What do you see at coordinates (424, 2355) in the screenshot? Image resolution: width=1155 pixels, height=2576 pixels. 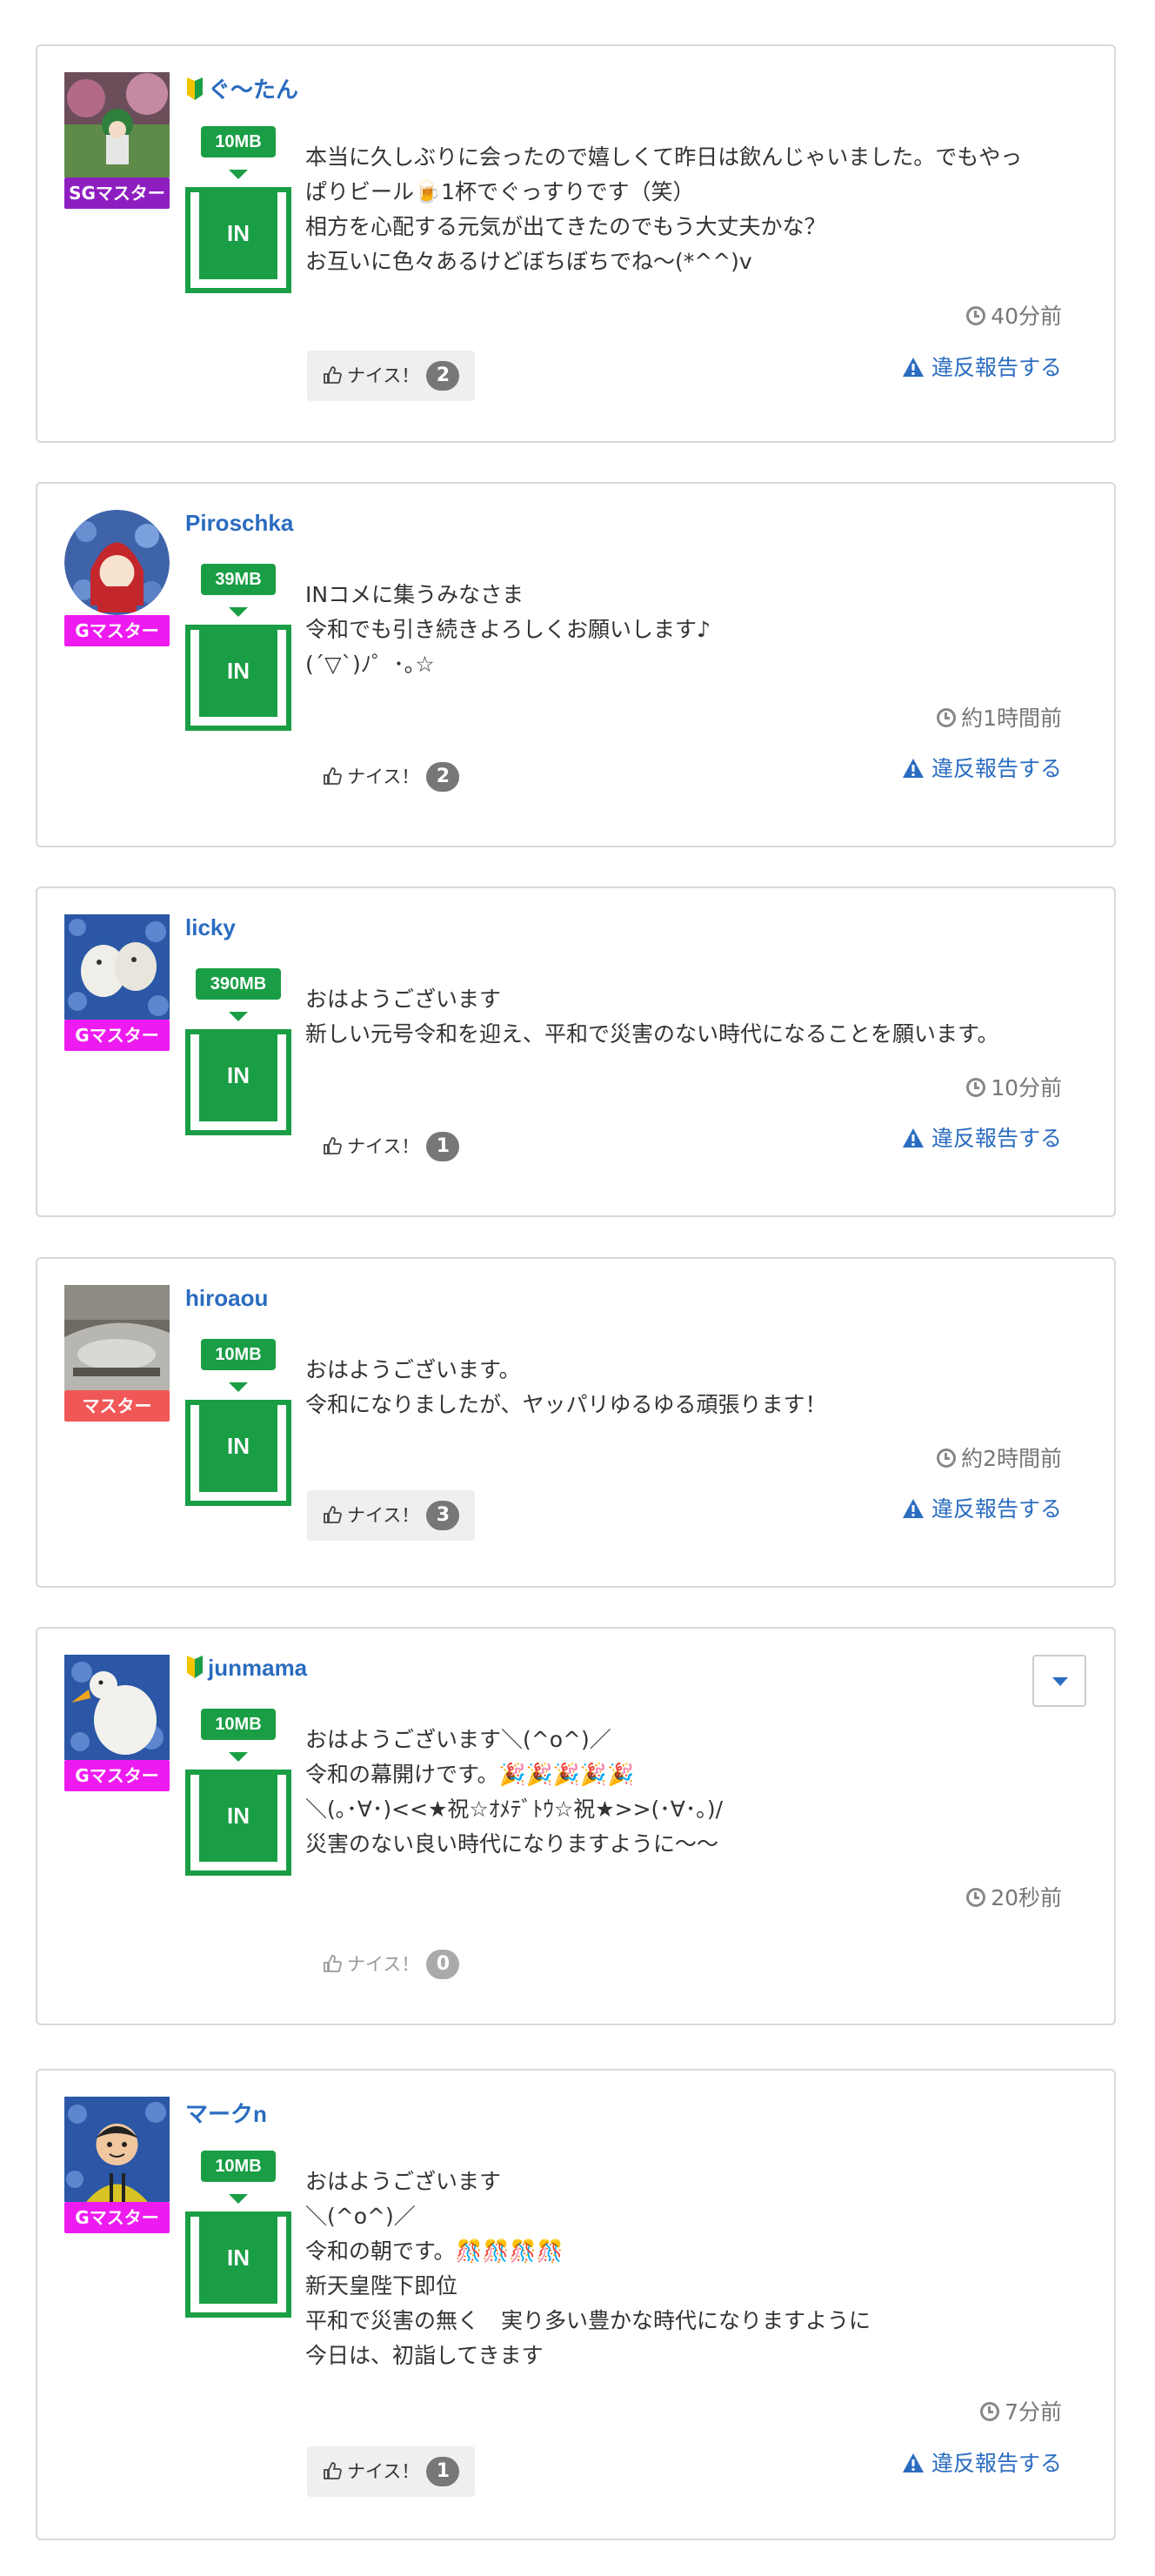 I see `post-line: 今日は、初詣してきます` at bounding box center [424, 2355].